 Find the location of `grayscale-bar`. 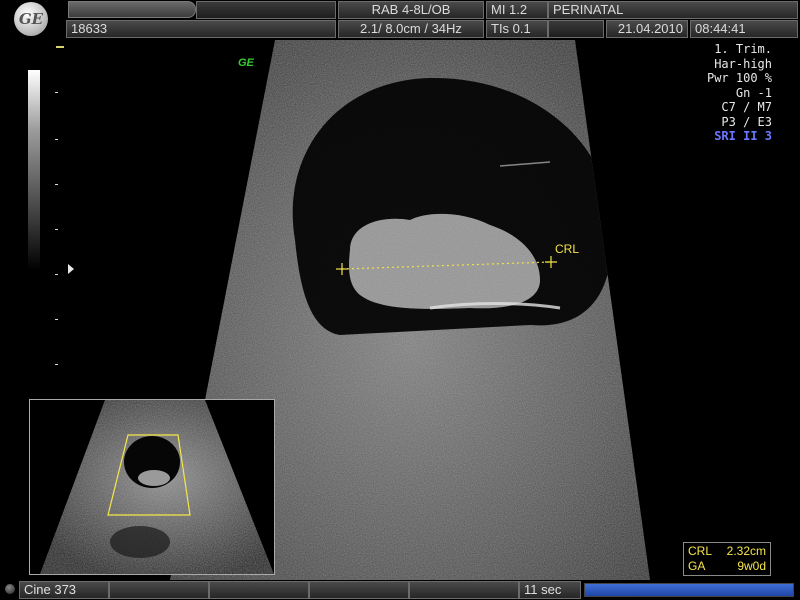

grayscale-bar is located at coordinates (34, 170).